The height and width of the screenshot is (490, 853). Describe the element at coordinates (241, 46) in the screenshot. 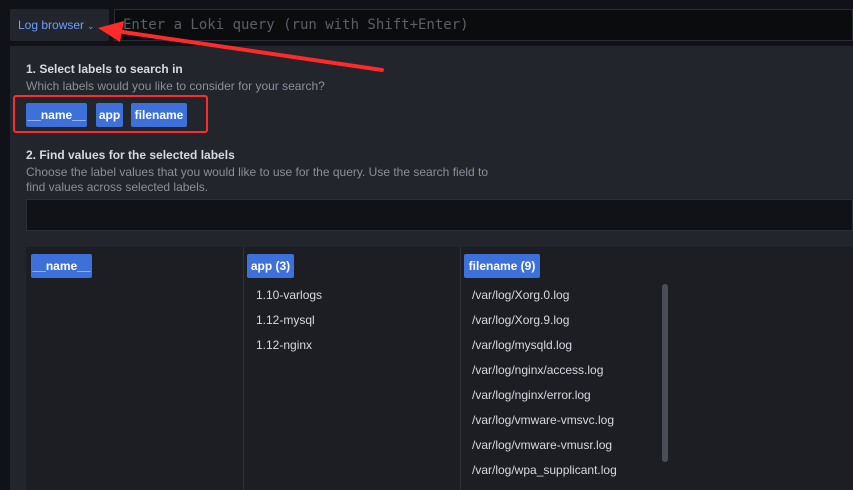

I see `annotation-arrow` at that location.